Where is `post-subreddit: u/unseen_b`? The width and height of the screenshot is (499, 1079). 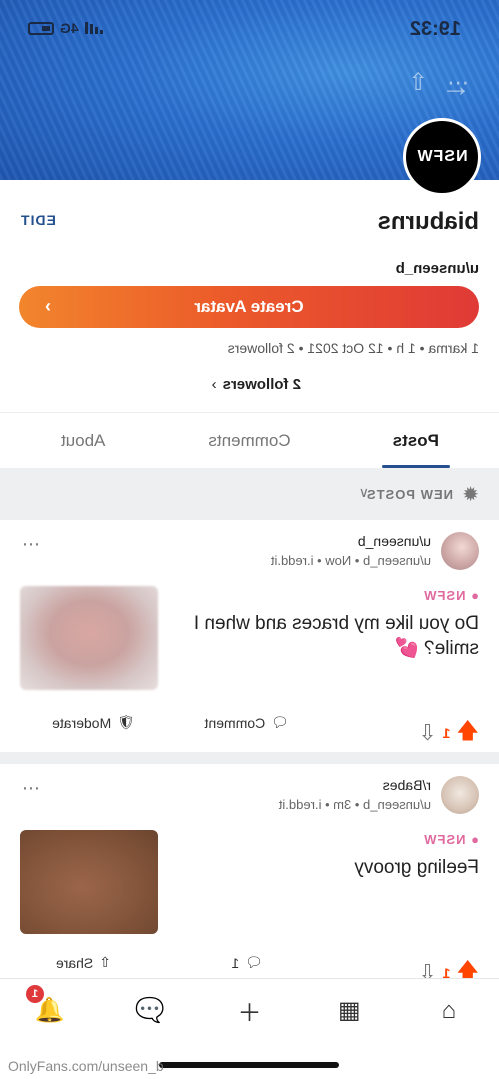 post-subreddit: u/unseen_b is located at coordinates (394, 541).